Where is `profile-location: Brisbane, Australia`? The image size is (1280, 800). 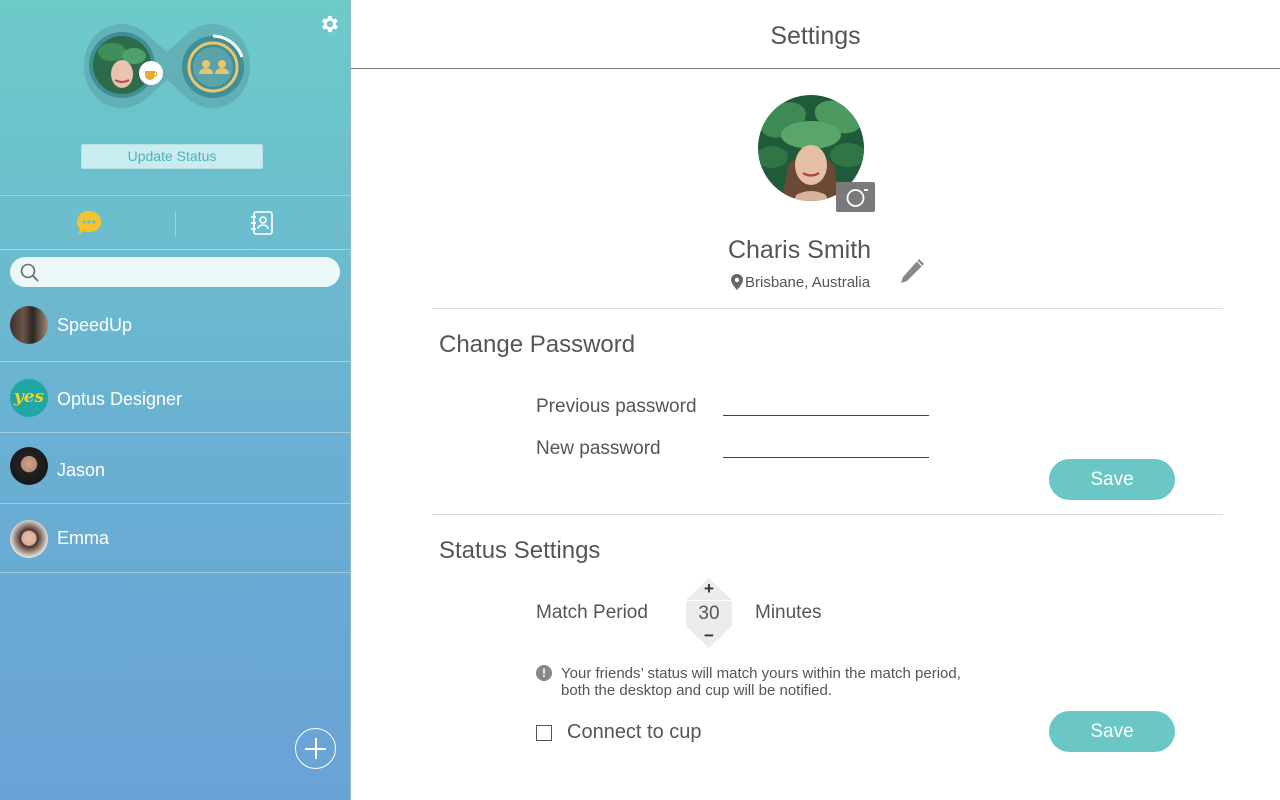 profile-location: Brisbane, Australia is located at coordinates (800, 282).